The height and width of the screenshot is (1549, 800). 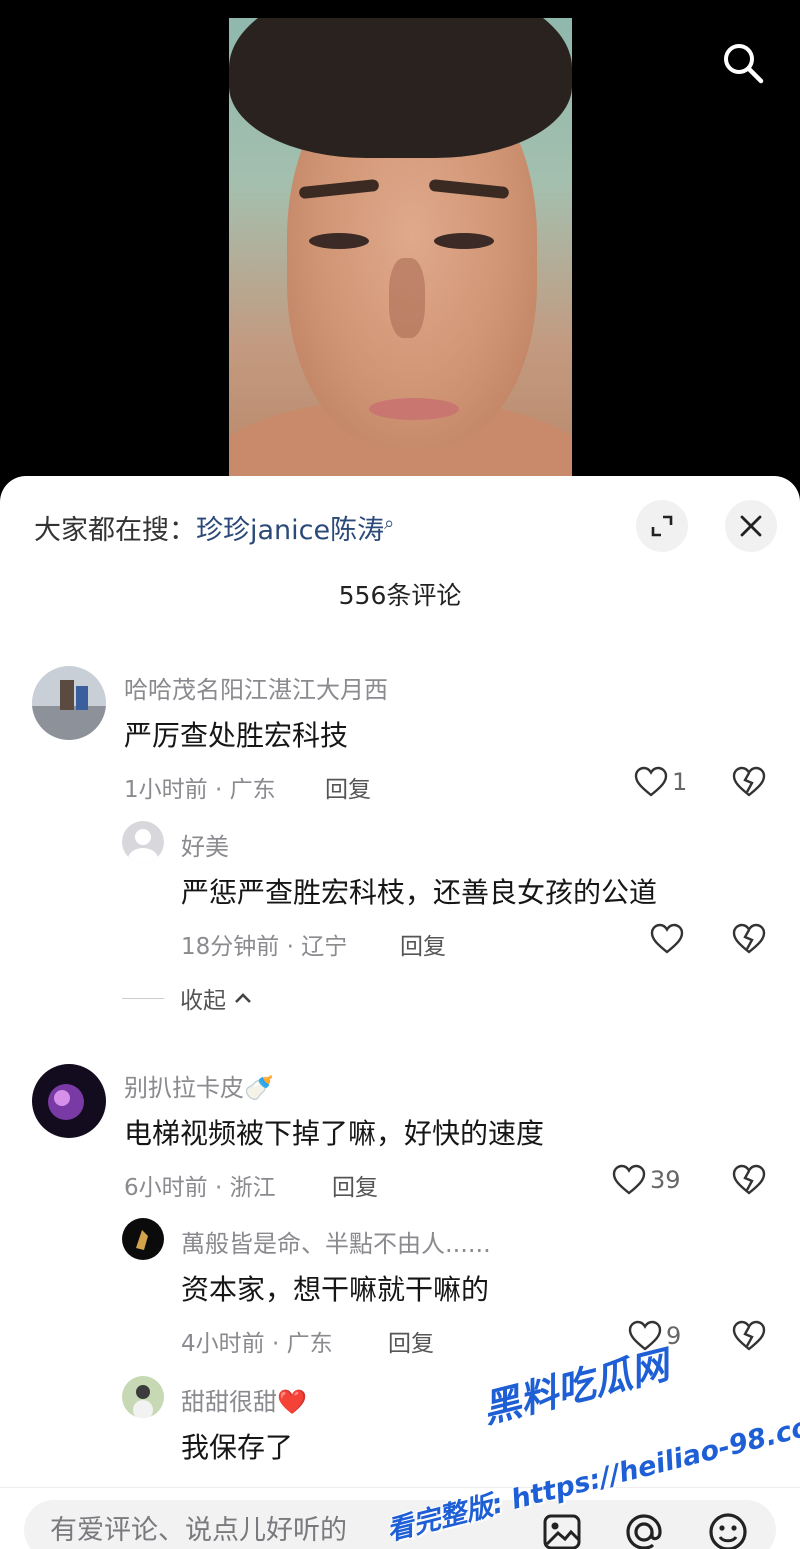 I want to click on comment-meta: 1小时前 · 广东, so click(x=200, y=790).